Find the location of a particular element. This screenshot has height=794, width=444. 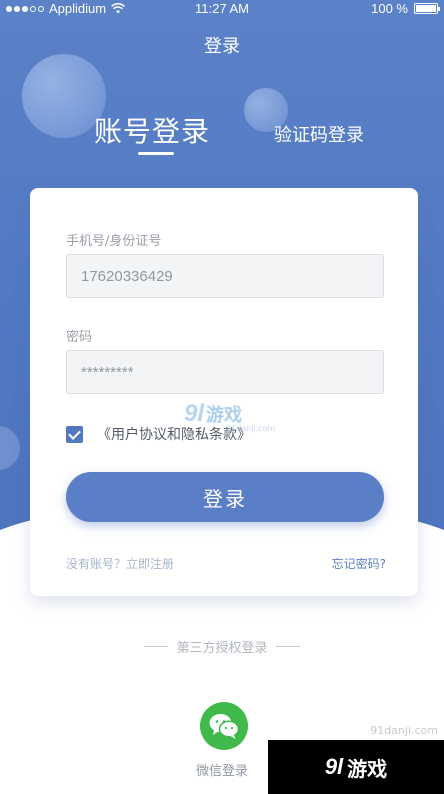

wechat-icon is located at coordinates (224, 726).